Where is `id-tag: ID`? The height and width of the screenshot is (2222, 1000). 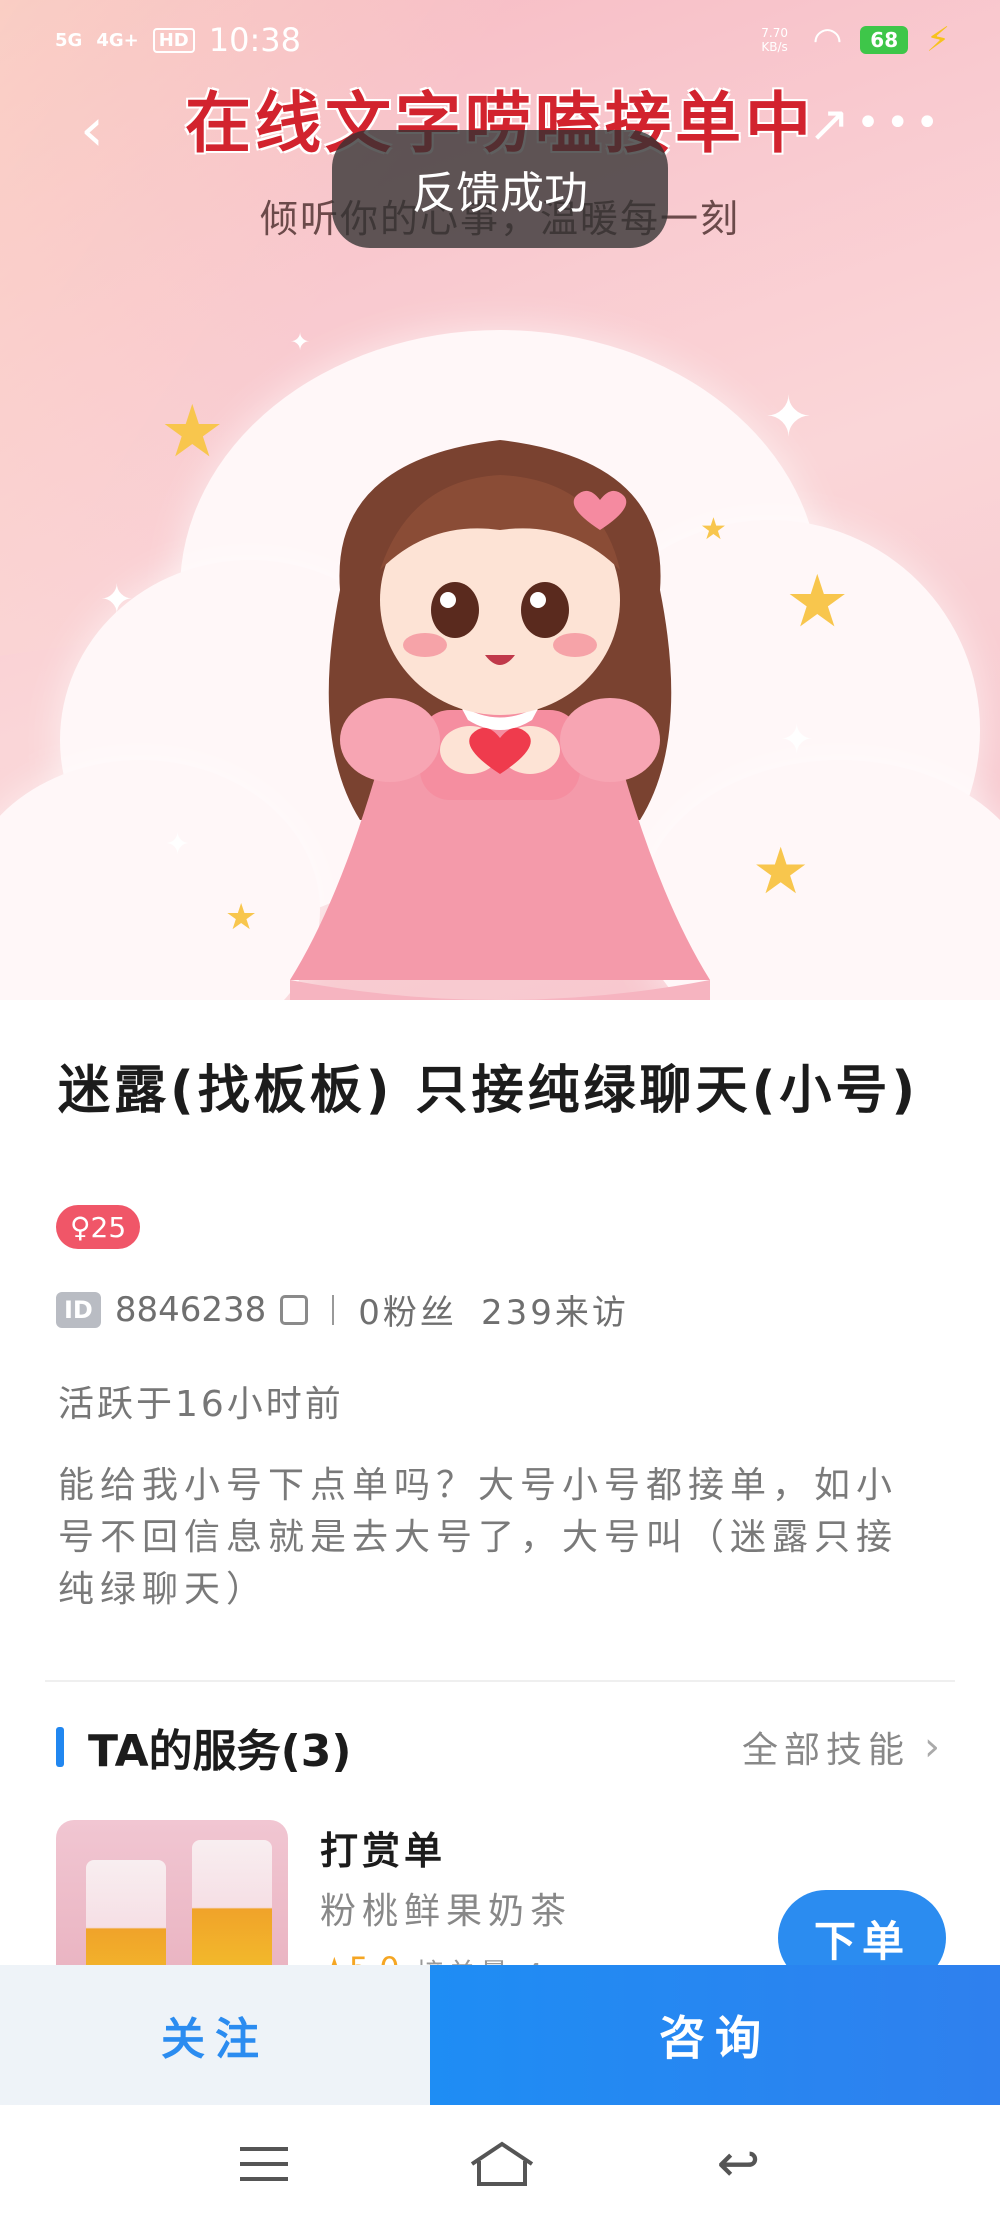
id-tag: ID is located at coordinates (78, 1309).